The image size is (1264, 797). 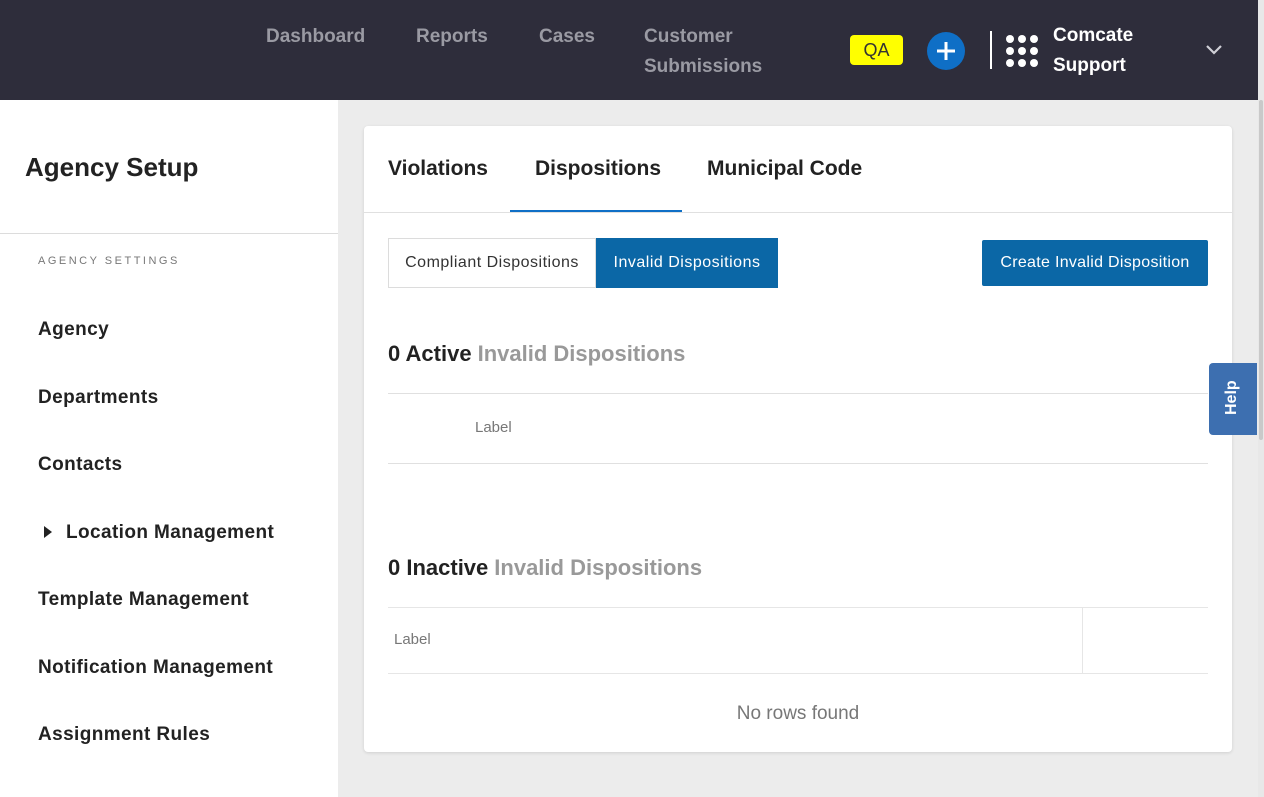 I want to click on active-section-heading: 0 Active Invalid Dispositions, so click(x=536, y=354).